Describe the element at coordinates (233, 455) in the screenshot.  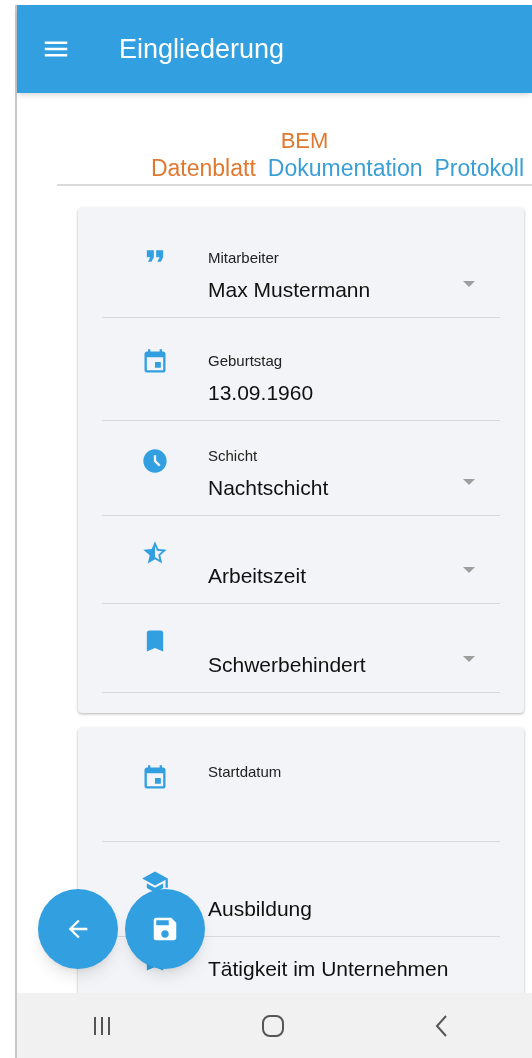
I see `field-label: Schicht` at that location.